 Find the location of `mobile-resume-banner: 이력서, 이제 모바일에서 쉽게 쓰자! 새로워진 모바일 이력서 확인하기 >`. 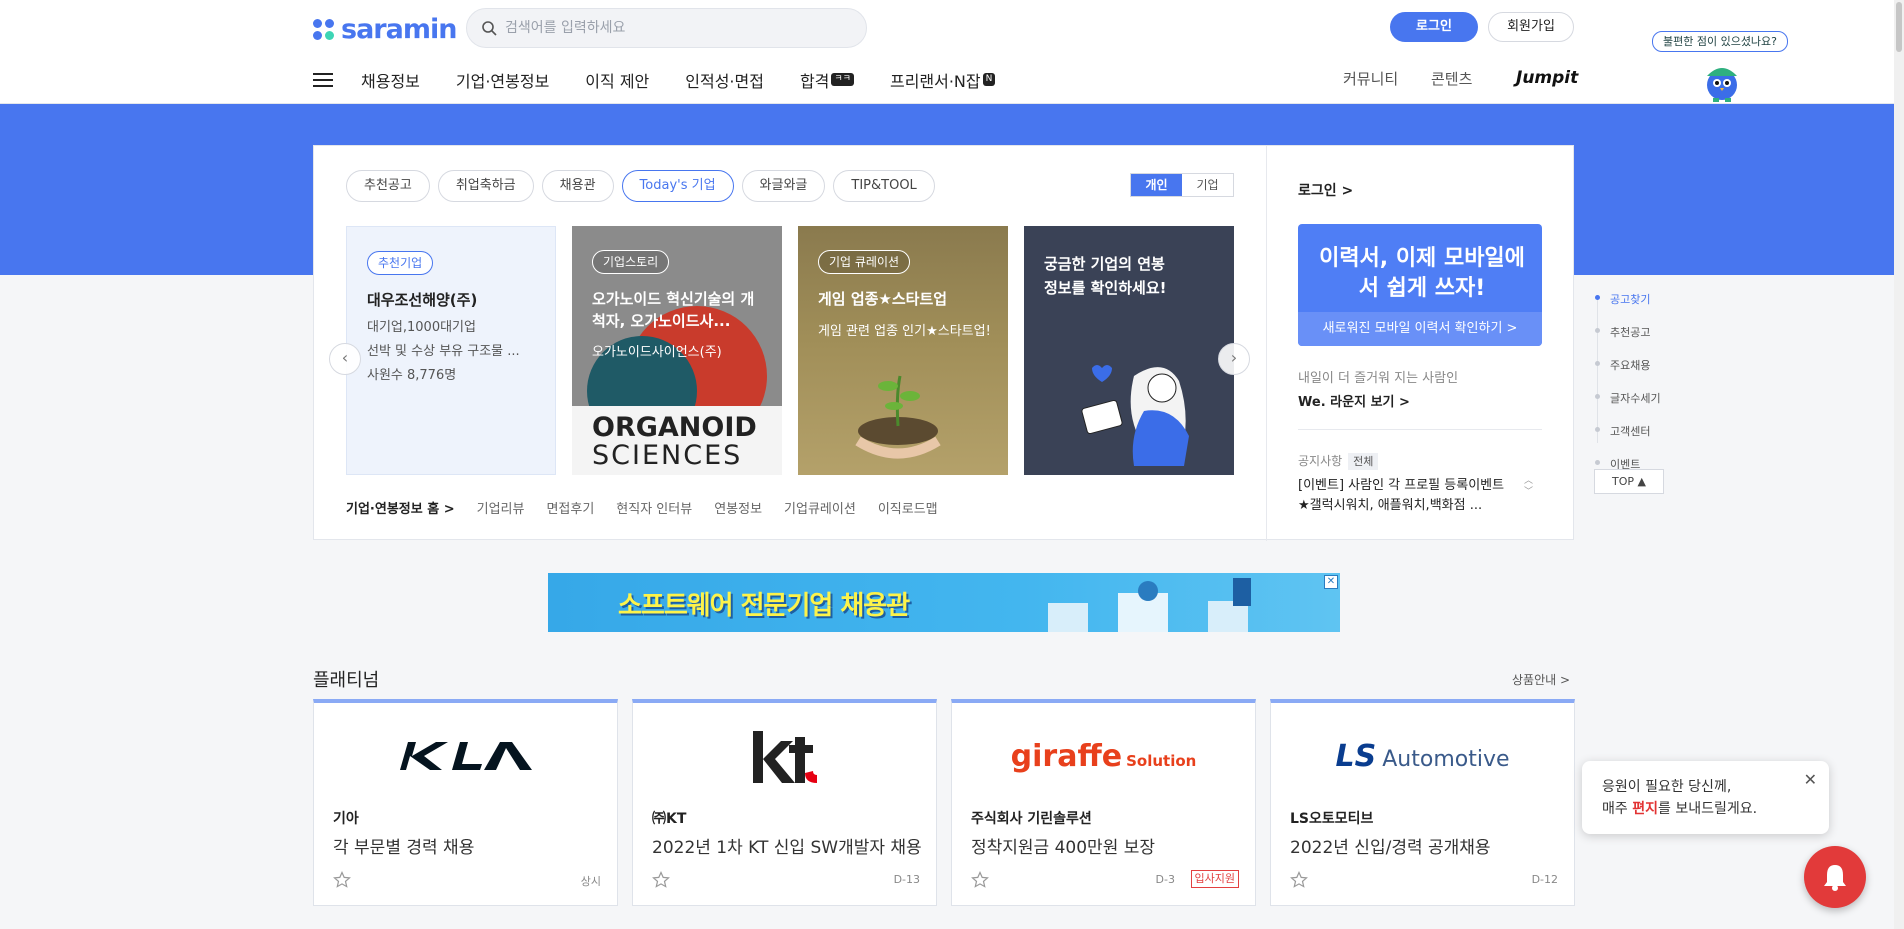

mobile-resume-banner: 이력서, 이제 모바일에서 쉽게 쓰자! 새로워진 모바일 이력서 확인하기 > is located at coordinates (1420, 285).